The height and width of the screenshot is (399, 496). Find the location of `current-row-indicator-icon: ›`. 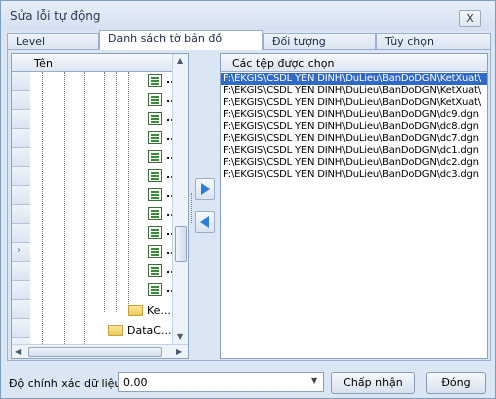

current-row-indicator-icon: › is located at coordinates (19, 250).